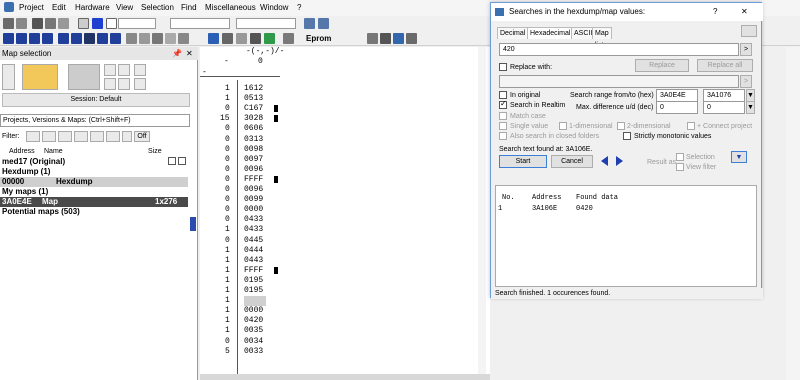 This screenshot has height=380, width=800. Describe the element at coordinates (253, 342) in the screenshot. I see `hex-right-value: 0034` at that location.